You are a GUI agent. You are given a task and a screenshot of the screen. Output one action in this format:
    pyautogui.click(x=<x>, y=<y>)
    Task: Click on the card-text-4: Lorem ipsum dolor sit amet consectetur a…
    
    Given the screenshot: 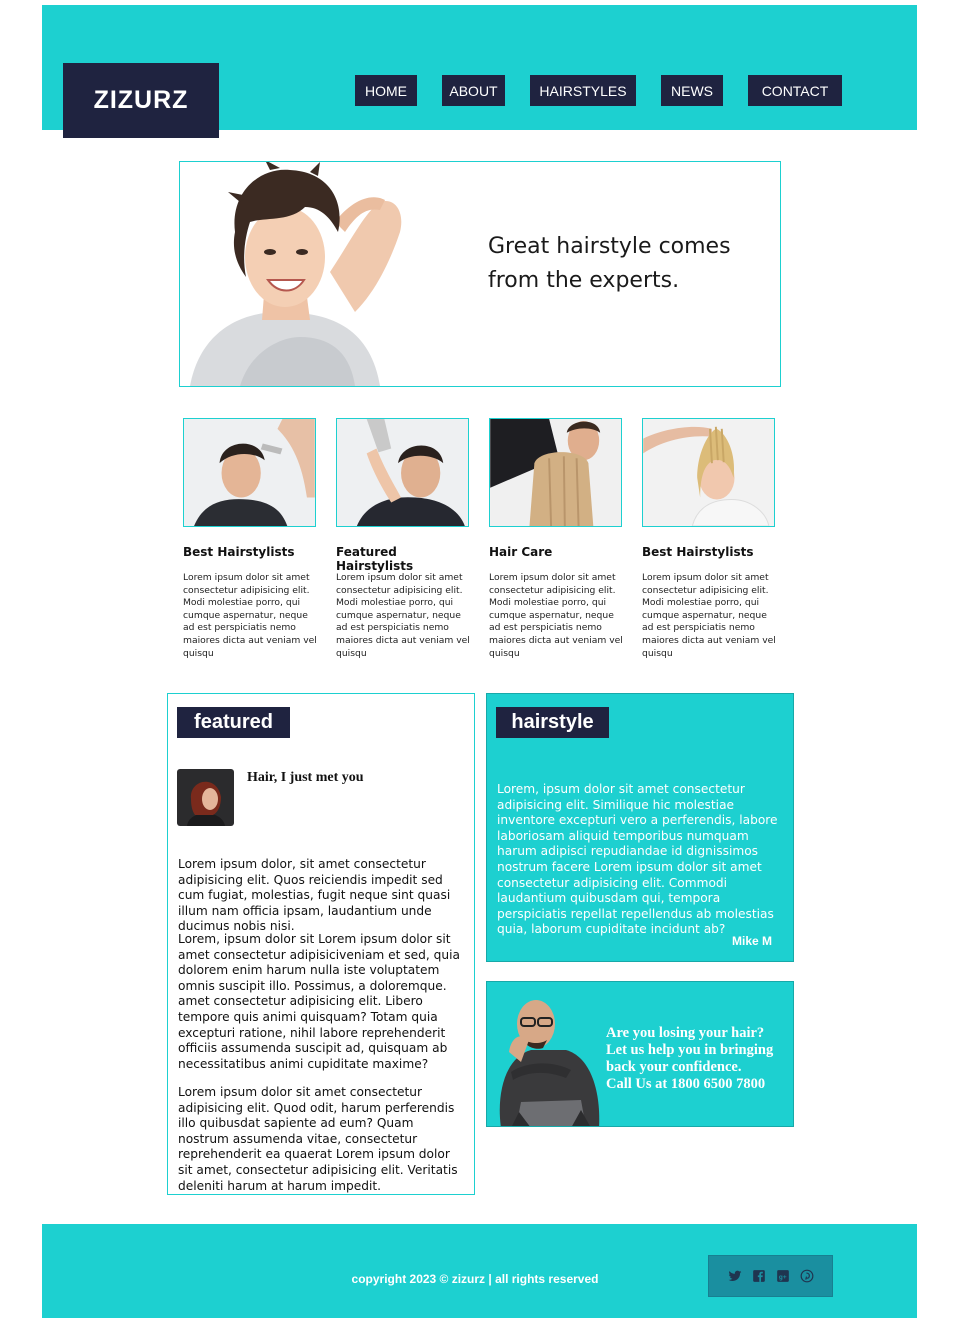 What is the action you would take?
    pyautogui.click(x=709, y=615)
    